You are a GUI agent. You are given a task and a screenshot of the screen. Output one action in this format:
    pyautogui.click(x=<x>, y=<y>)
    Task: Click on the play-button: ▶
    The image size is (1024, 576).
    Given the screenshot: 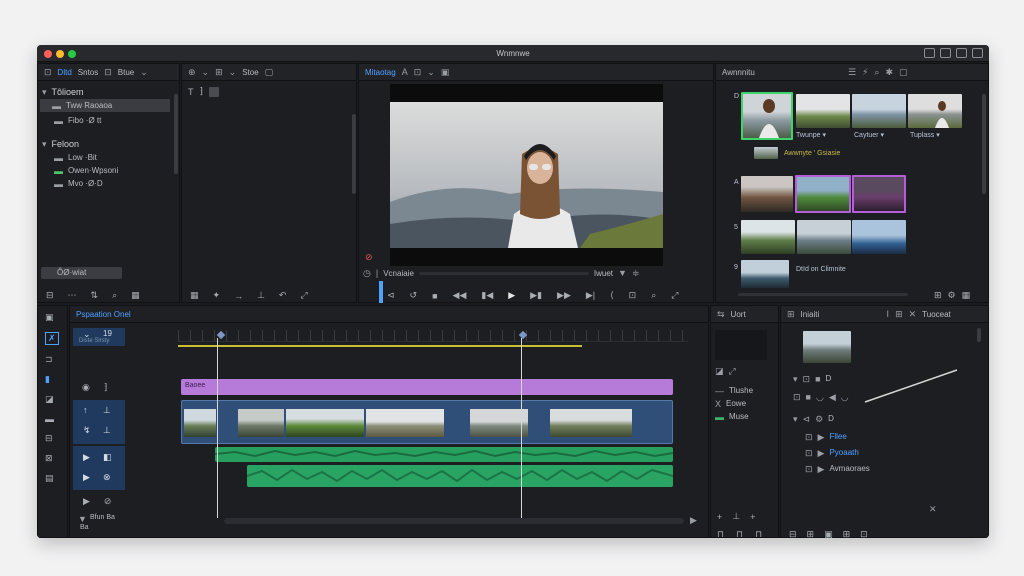 What is the action you would take?
    pyautogui.click(x=511, y=295)
    